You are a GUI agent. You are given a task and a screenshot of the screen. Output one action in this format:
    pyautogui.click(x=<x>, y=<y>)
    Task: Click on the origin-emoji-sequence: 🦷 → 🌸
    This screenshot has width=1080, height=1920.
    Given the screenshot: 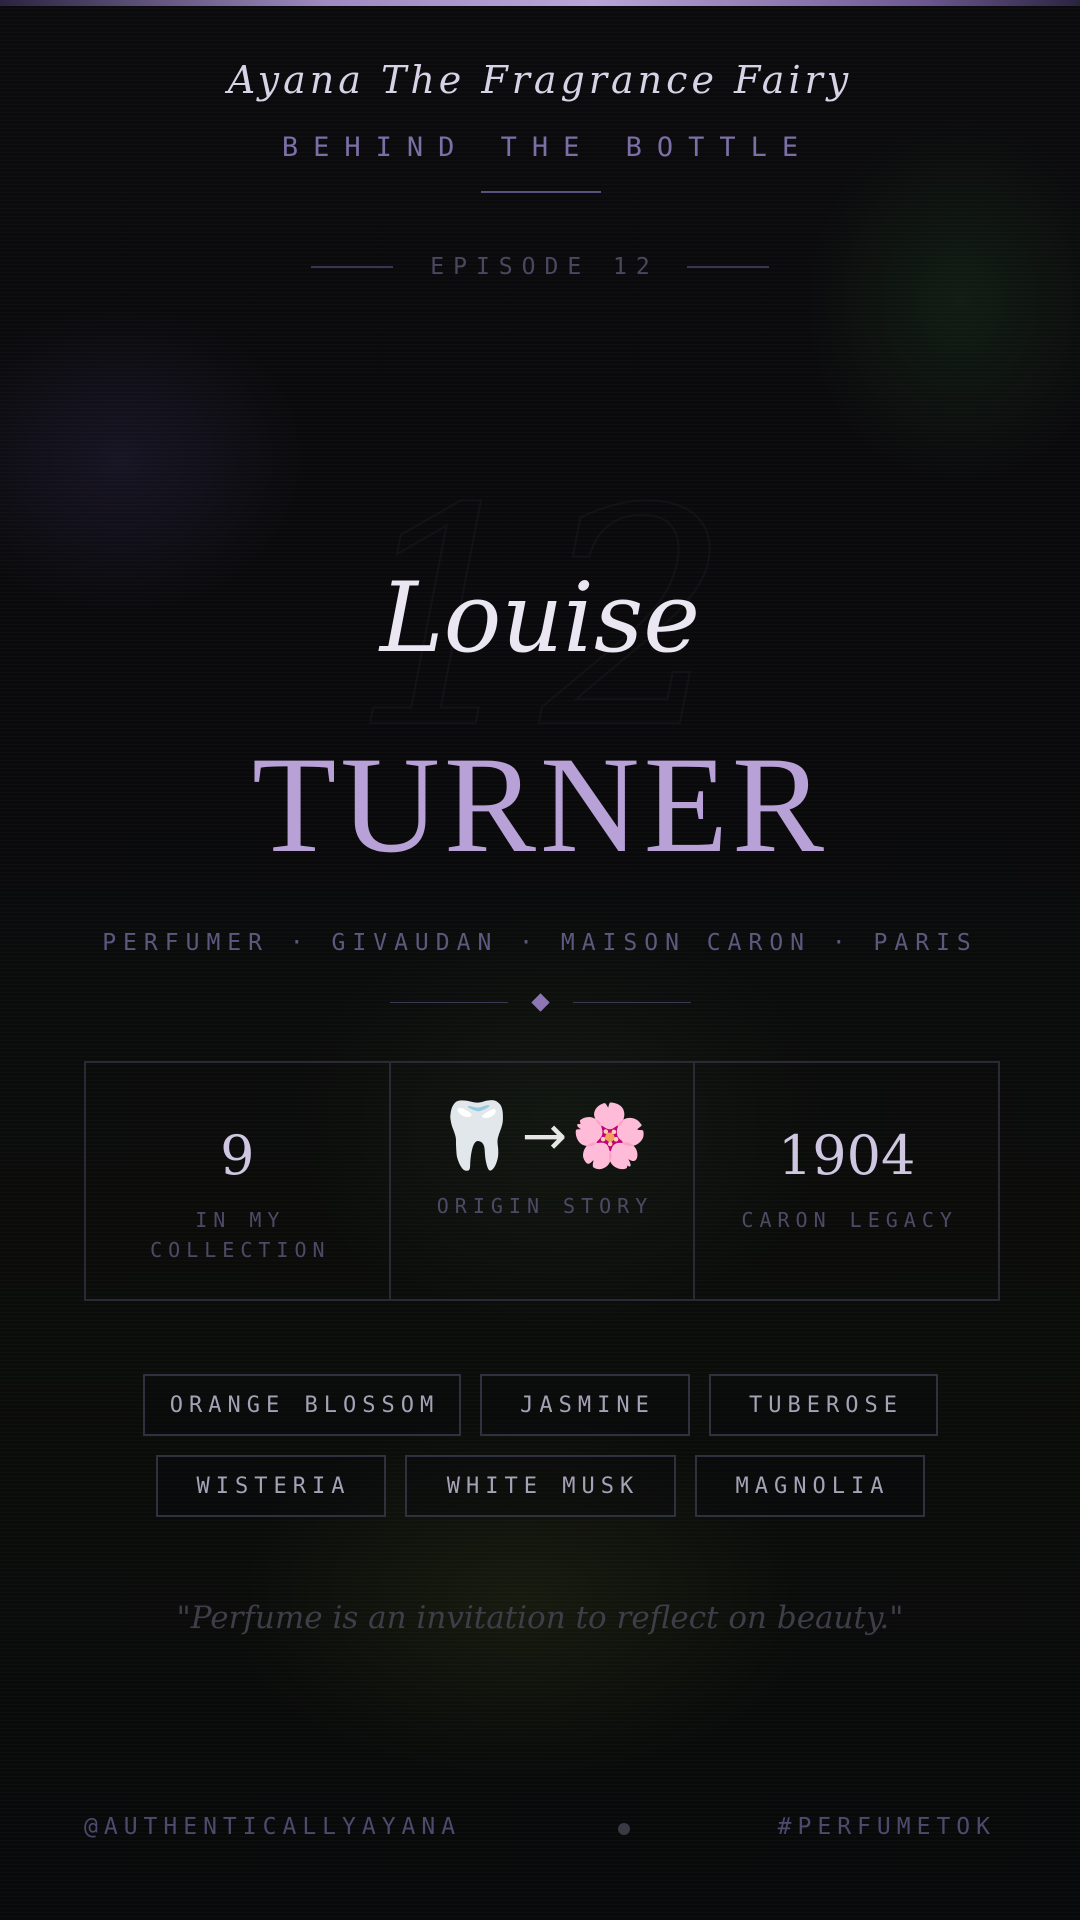 What is the action you would take?
    pyautogui.click(x=542, y=1136)
    